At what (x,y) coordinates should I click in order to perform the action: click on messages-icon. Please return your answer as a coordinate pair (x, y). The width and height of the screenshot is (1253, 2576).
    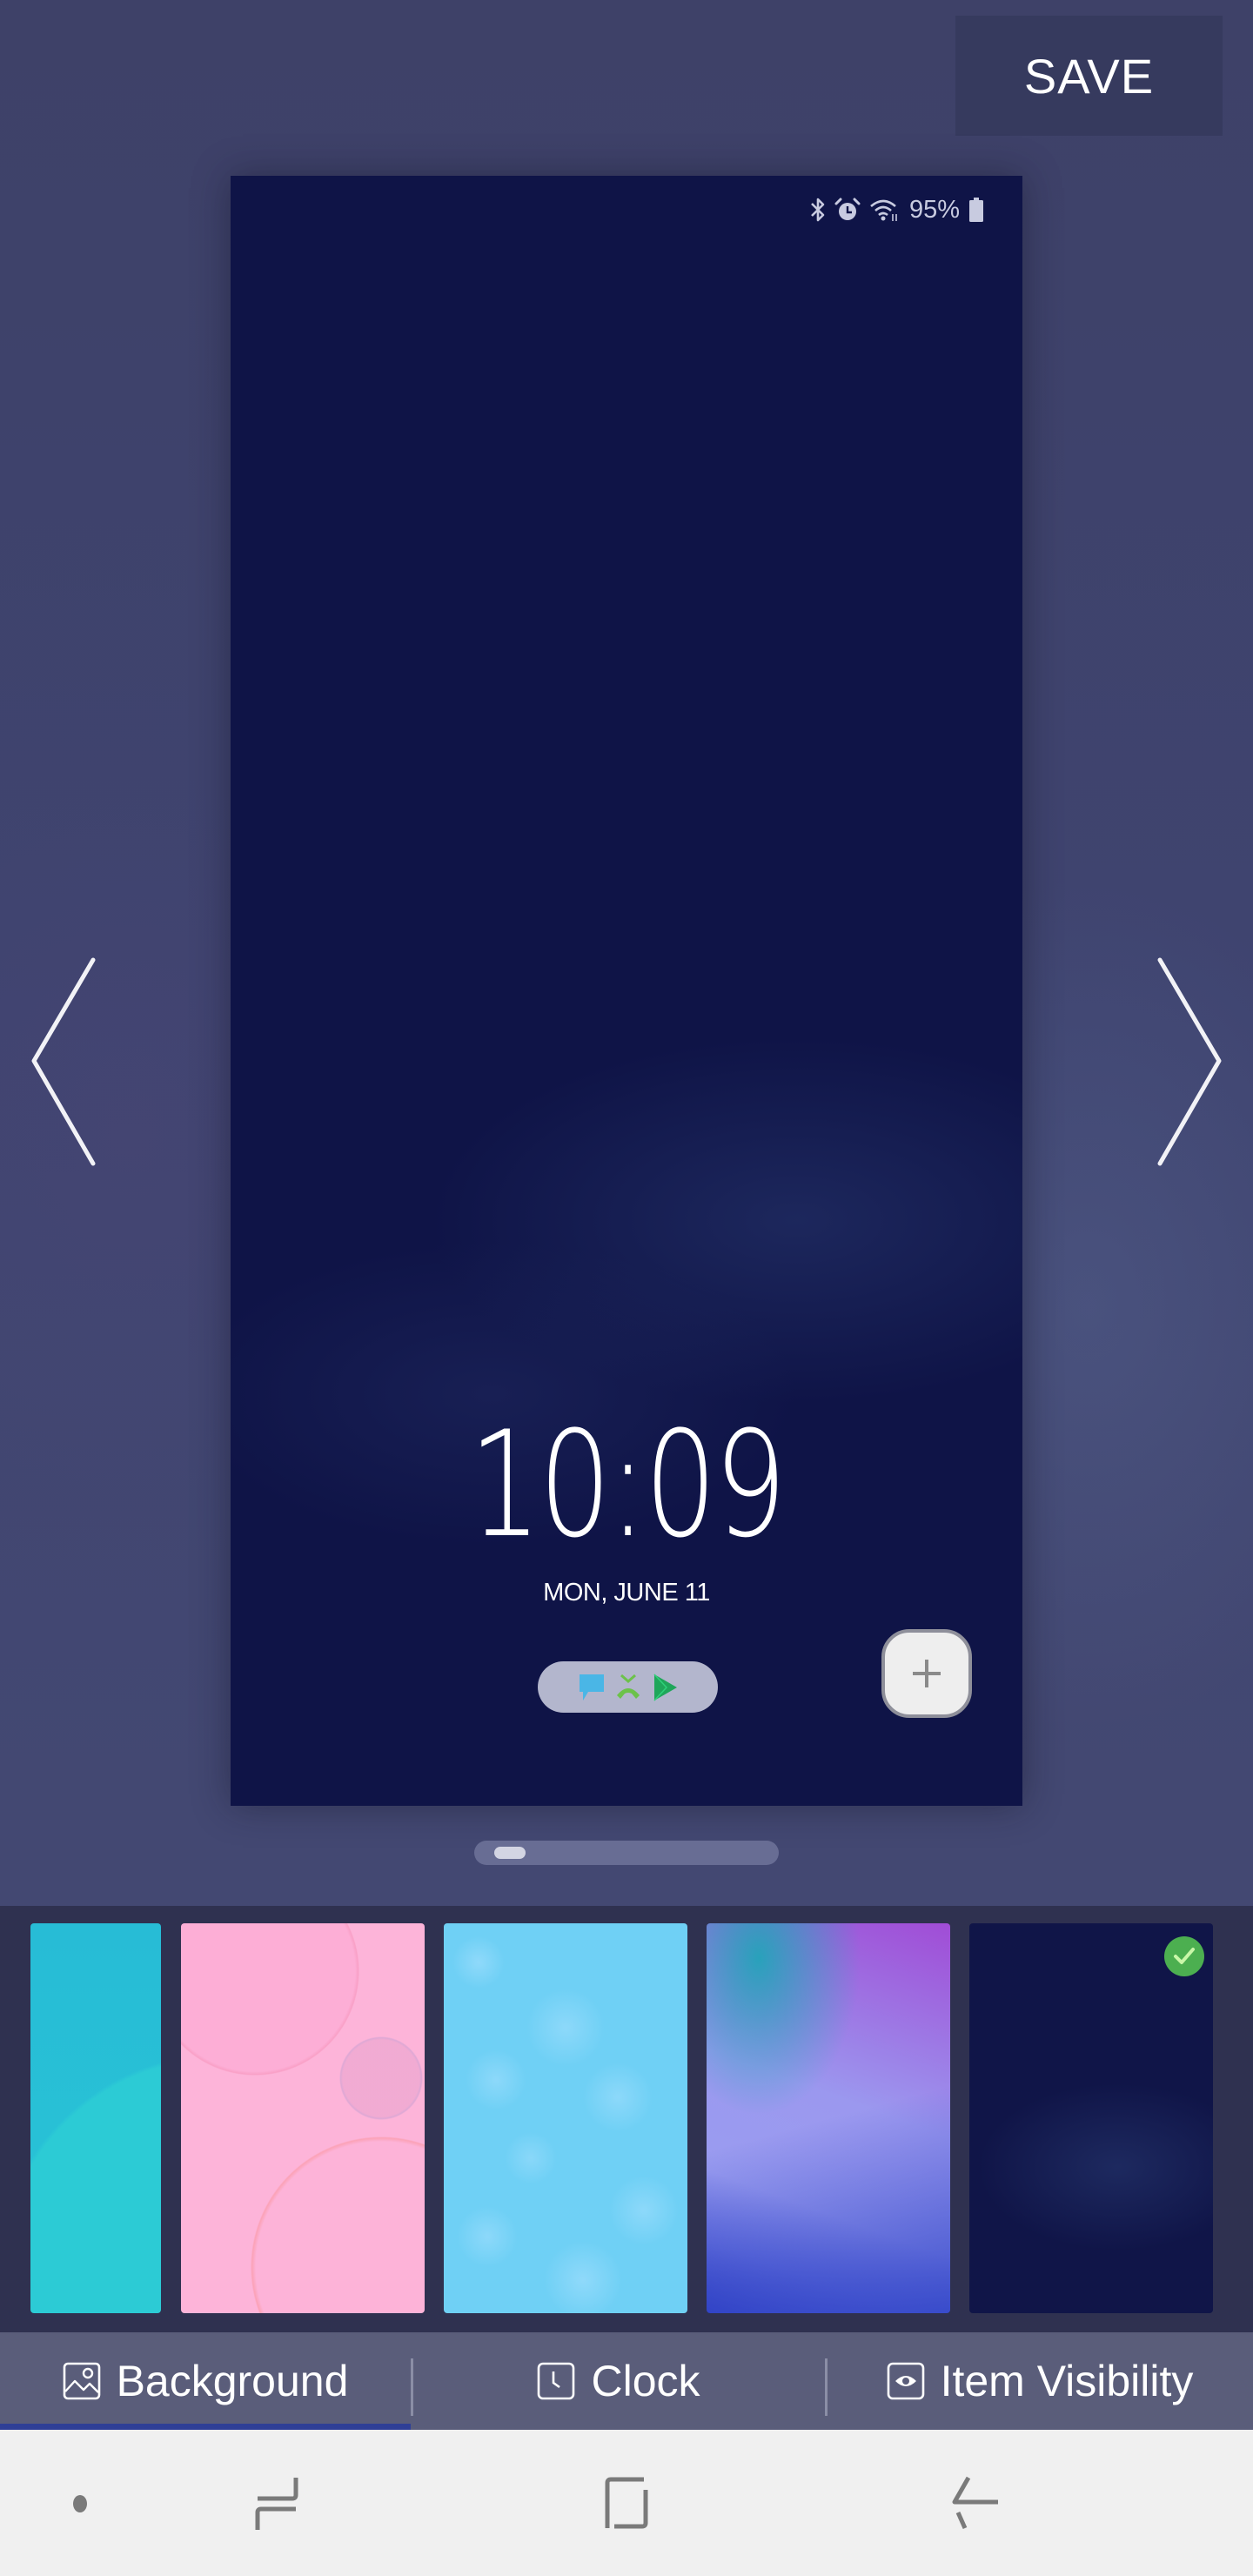
    Looking at the image, I should click on (591, 1687).